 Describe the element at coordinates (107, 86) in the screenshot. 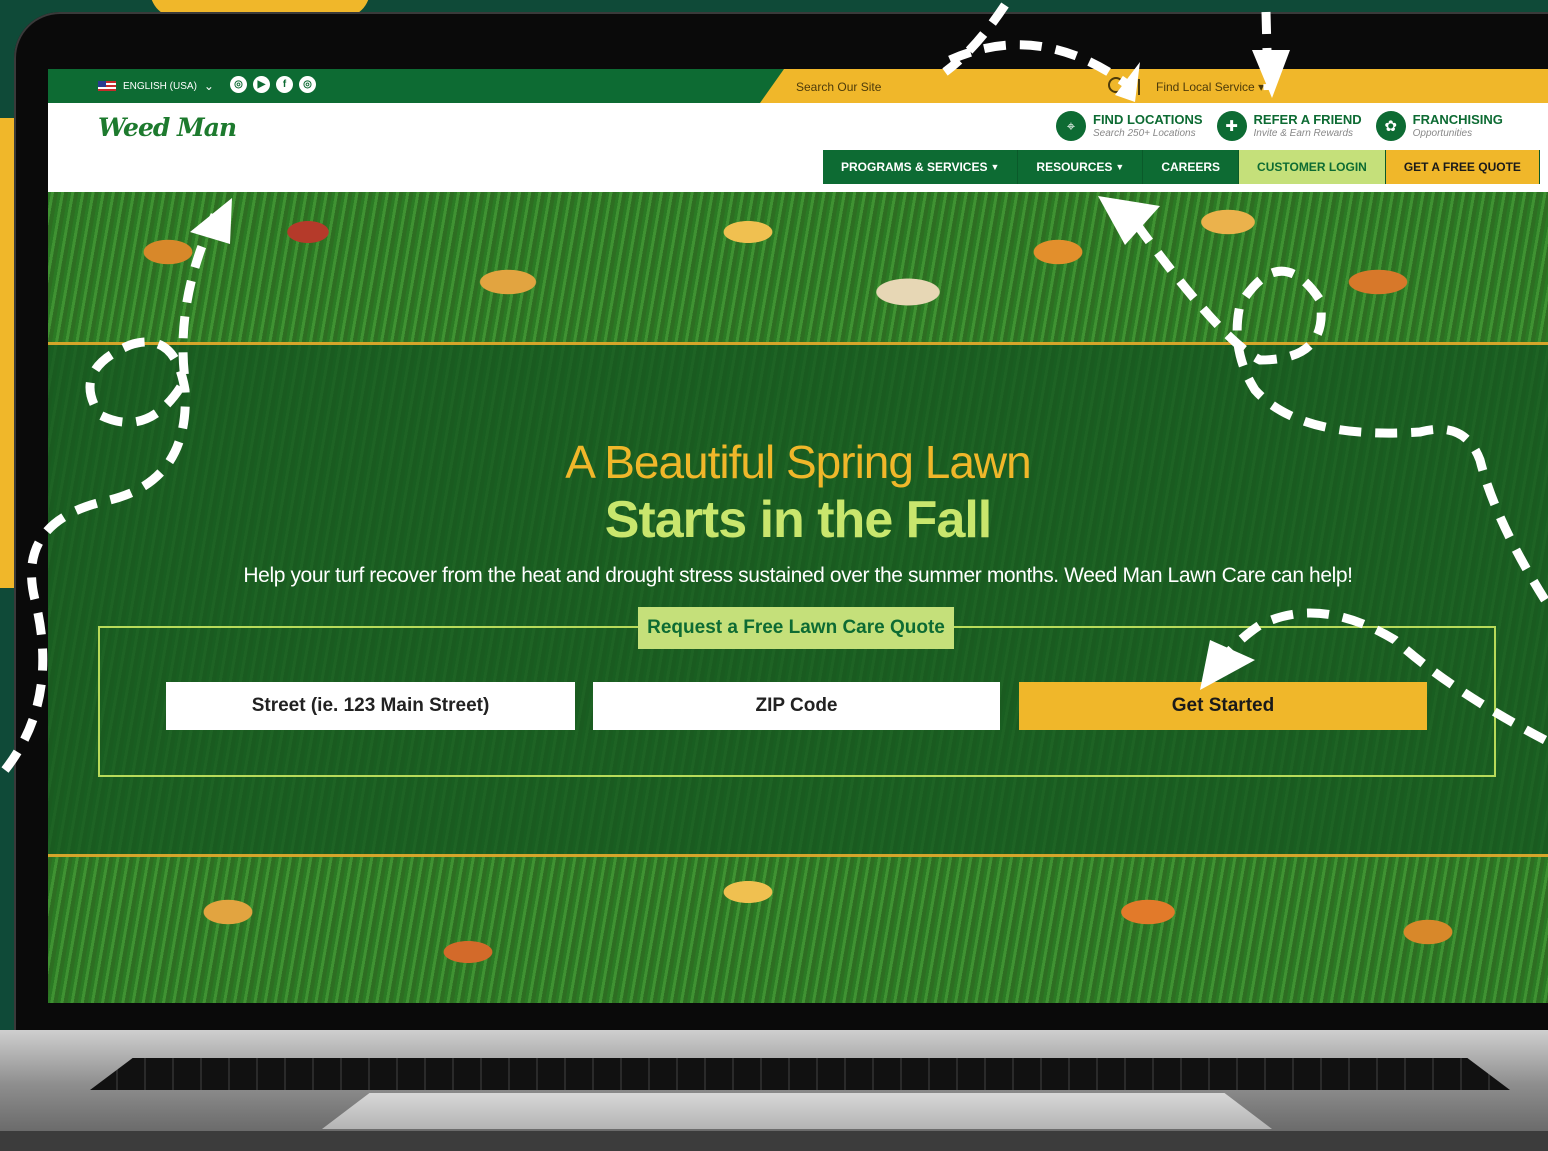

I see `us-flag-icon` at that location.